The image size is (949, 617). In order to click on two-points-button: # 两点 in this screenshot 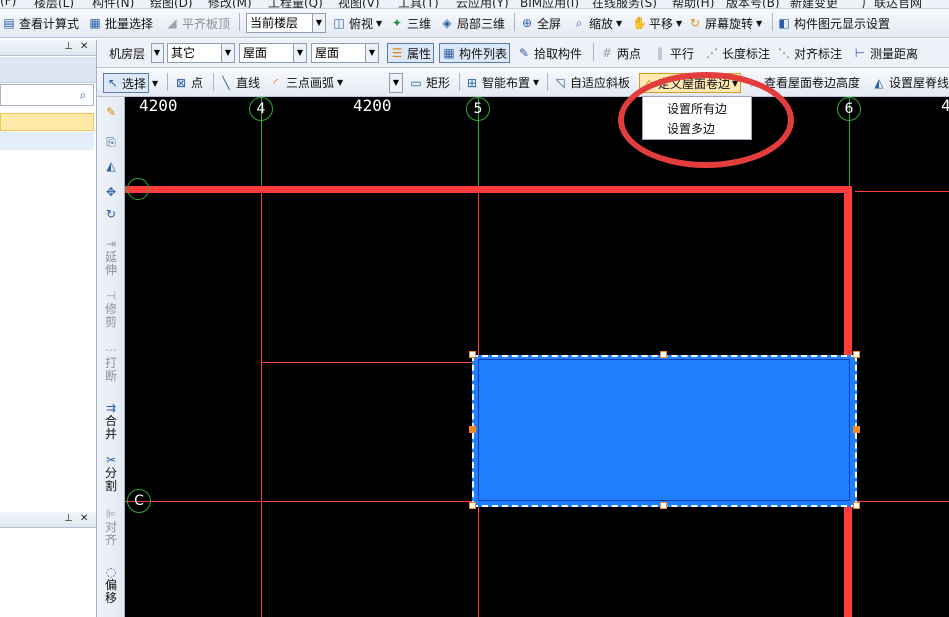, I will do `click(620, 53)`.